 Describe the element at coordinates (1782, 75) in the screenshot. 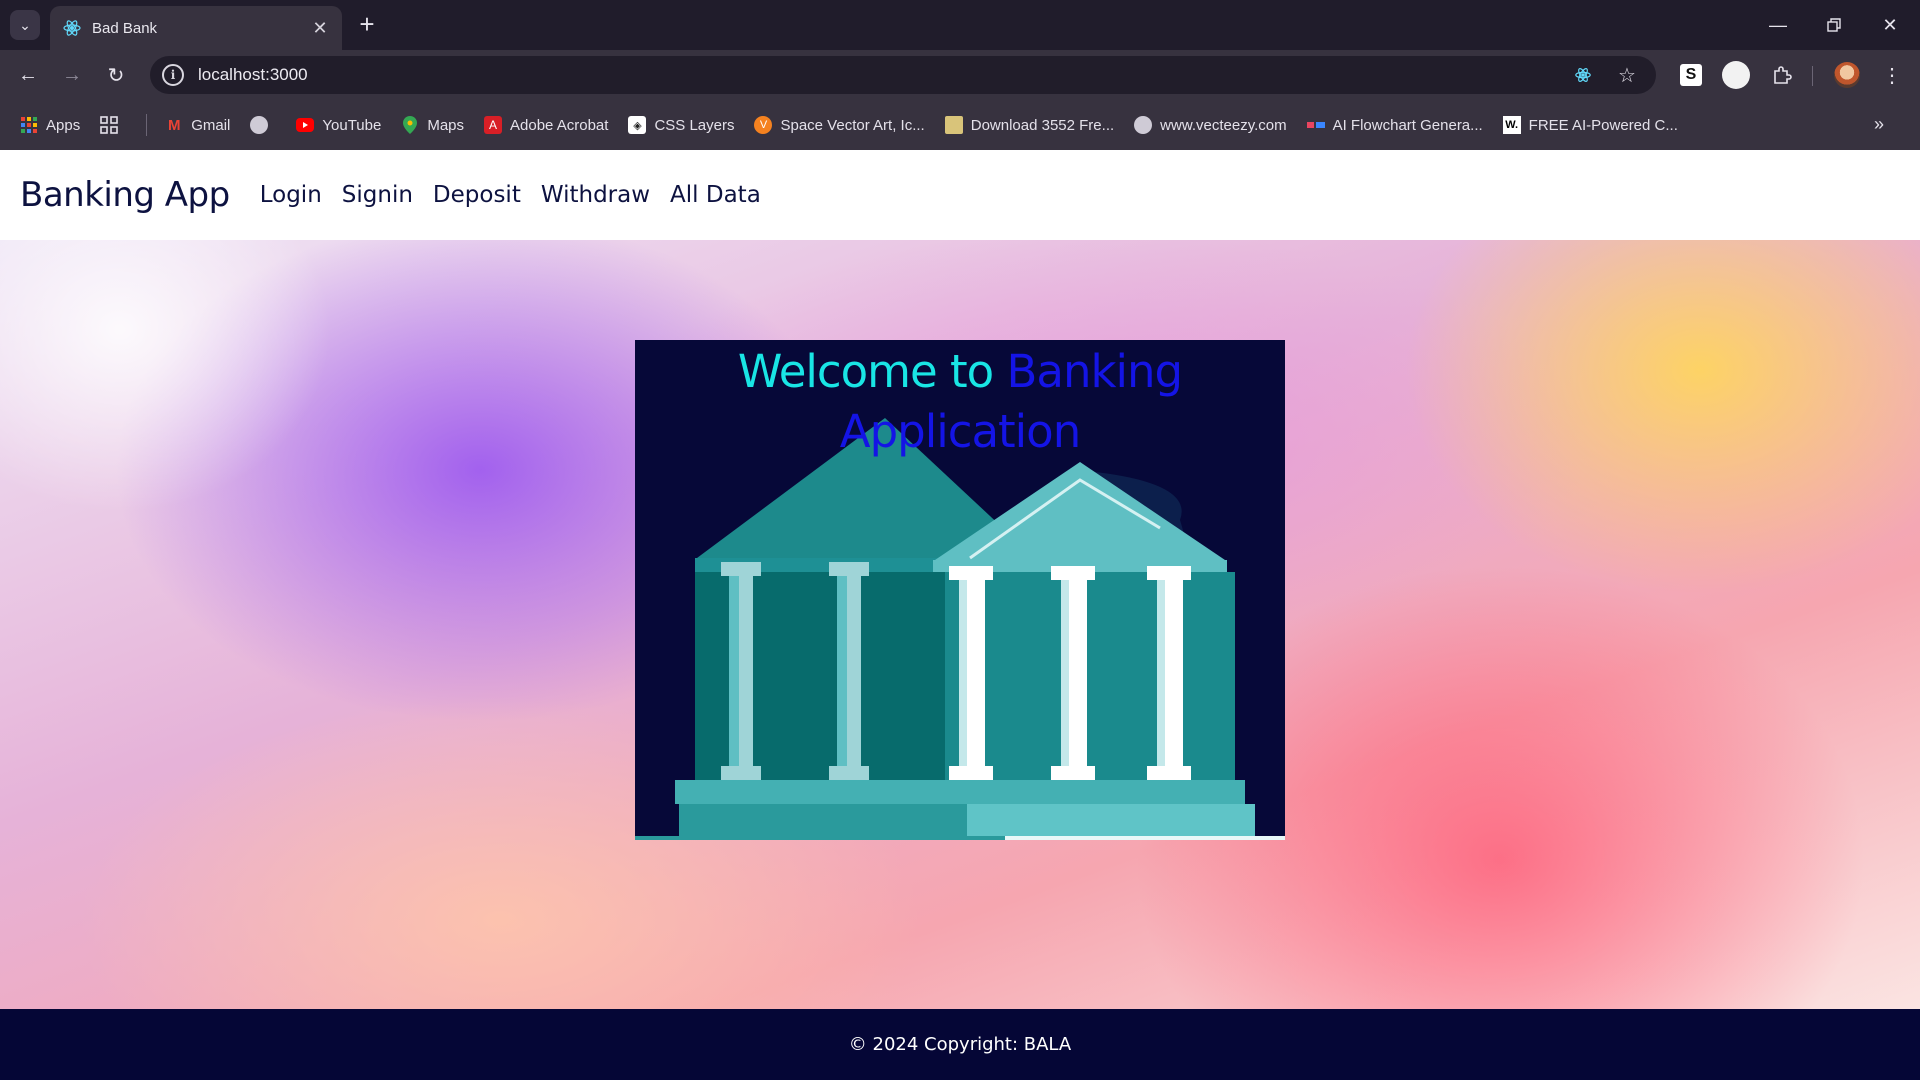

I see `extensions-puzzle-icon` at that location.